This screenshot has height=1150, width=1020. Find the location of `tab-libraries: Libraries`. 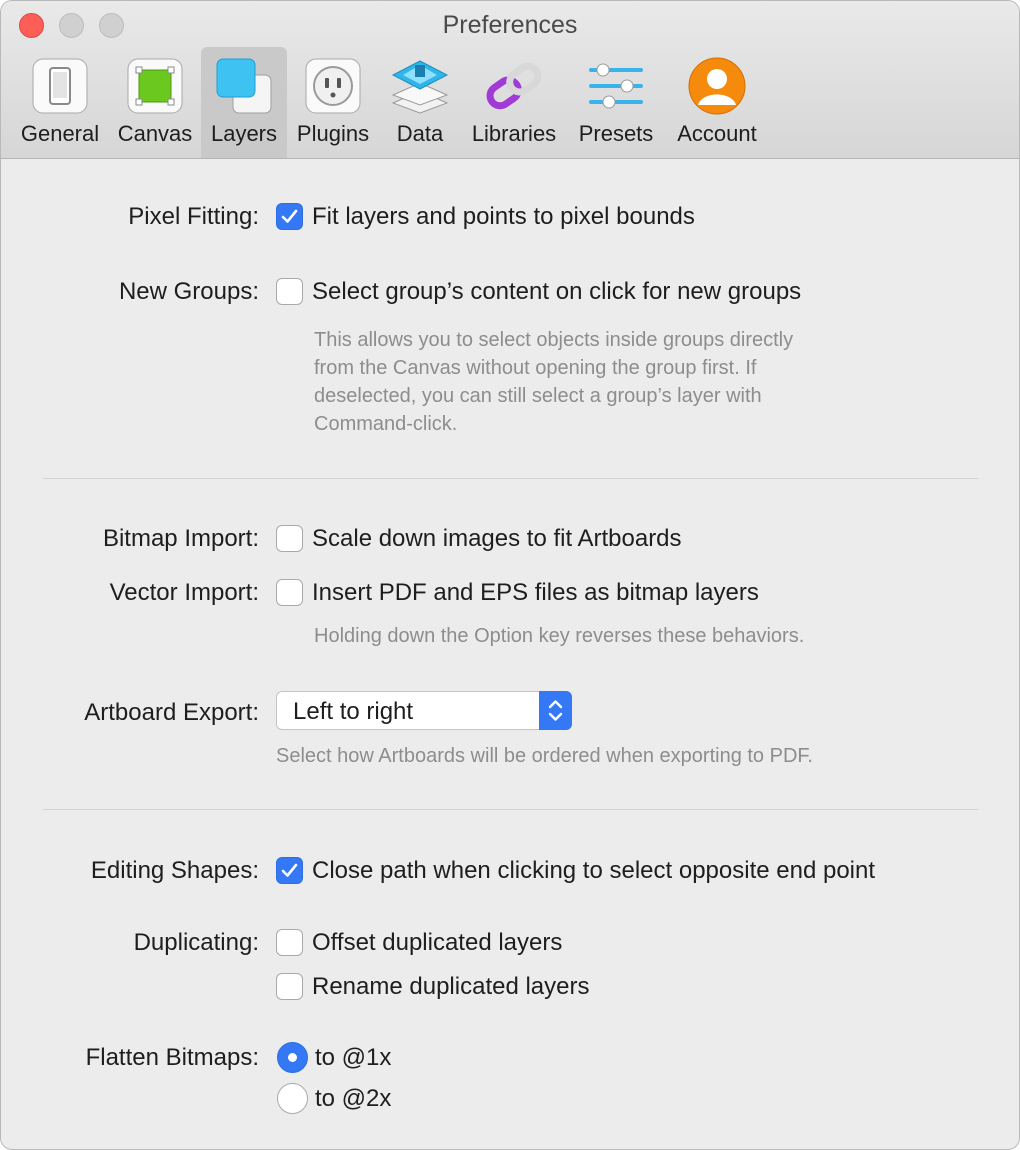

tab-libraries: Libraries is located at coordinates (514, 102).